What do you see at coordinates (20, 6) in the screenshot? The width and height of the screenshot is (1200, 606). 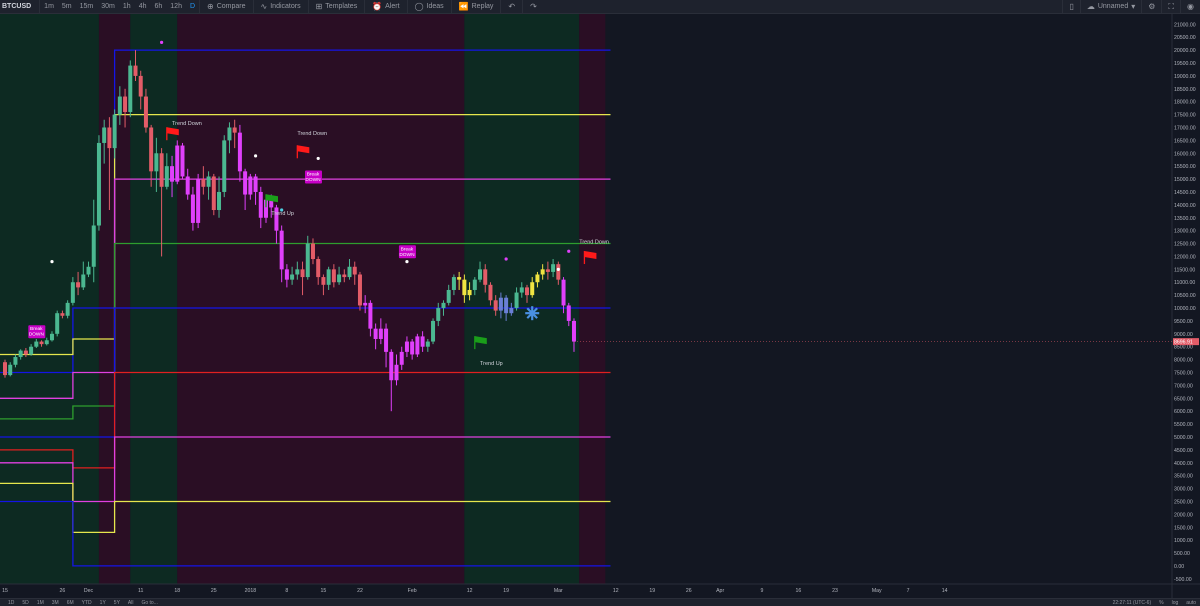 I see `symbol-search: BTCUSD` at bounding box center [20, 6].